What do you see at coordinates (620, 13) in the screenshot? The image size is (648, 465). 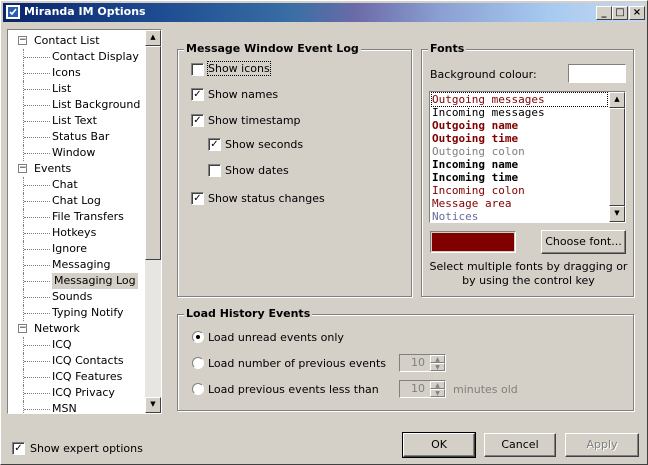 I see `maximize-button: □` at bounding box center [620, 13].